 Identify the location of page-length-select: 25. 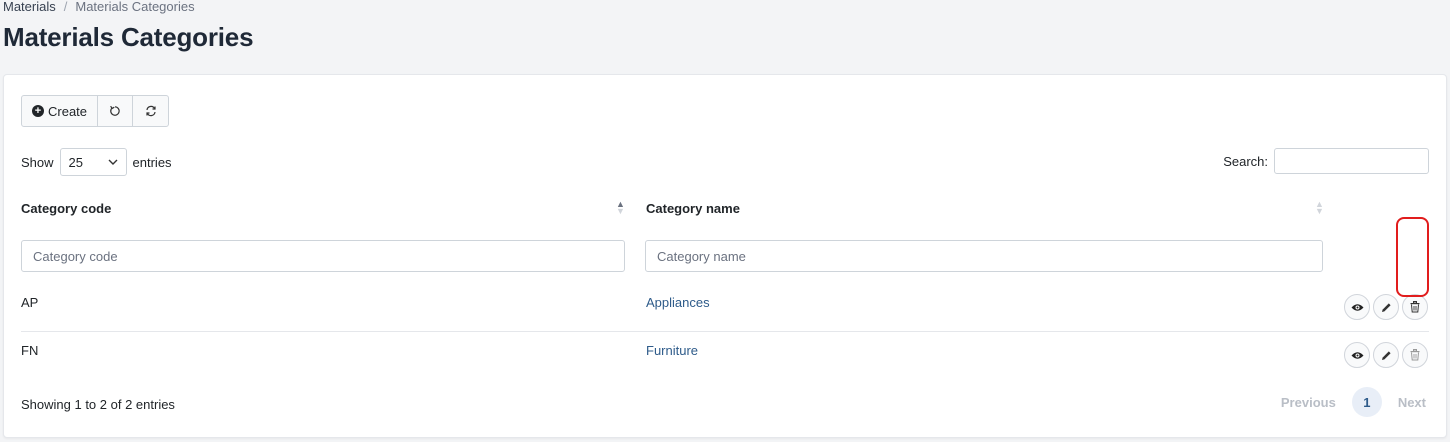
(93, 162).